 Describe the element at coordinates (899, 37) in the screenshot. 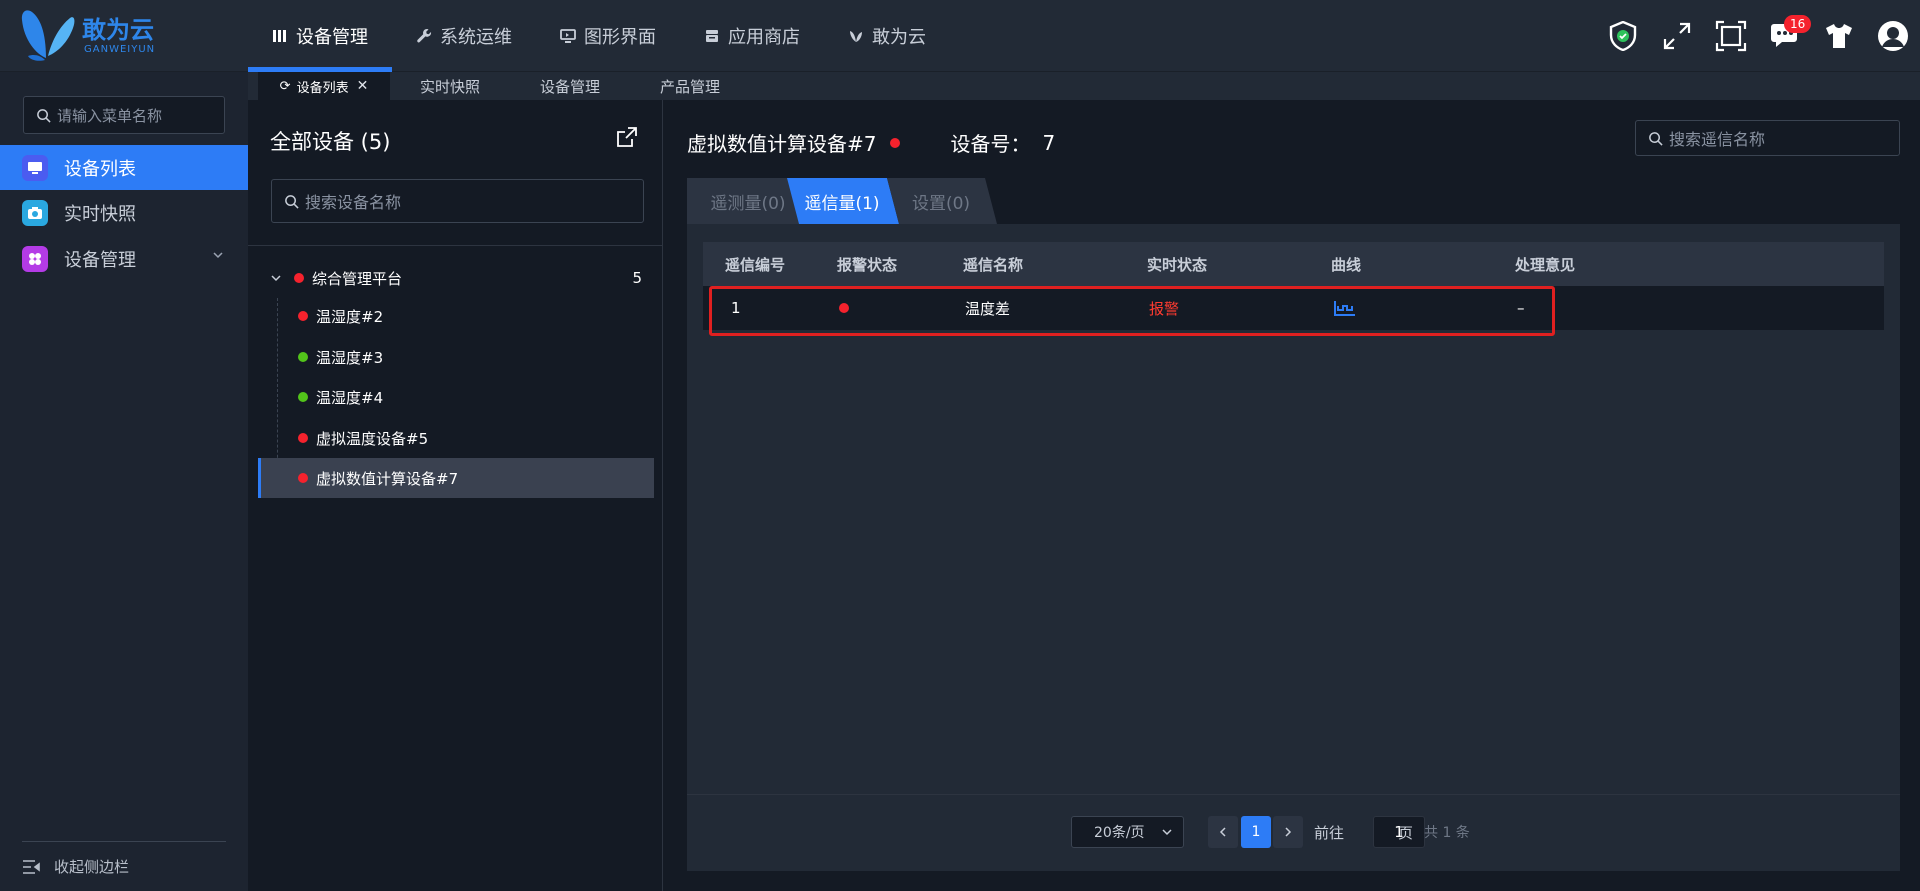

I see `topnav-label: 敢为云` at that location.